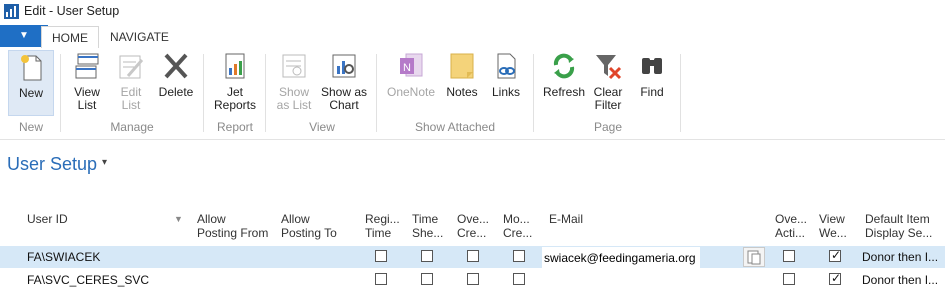 The height and width of the screenshot is (291, 945). I want to click on column-header-user-id: User ID, so click(47, 219).